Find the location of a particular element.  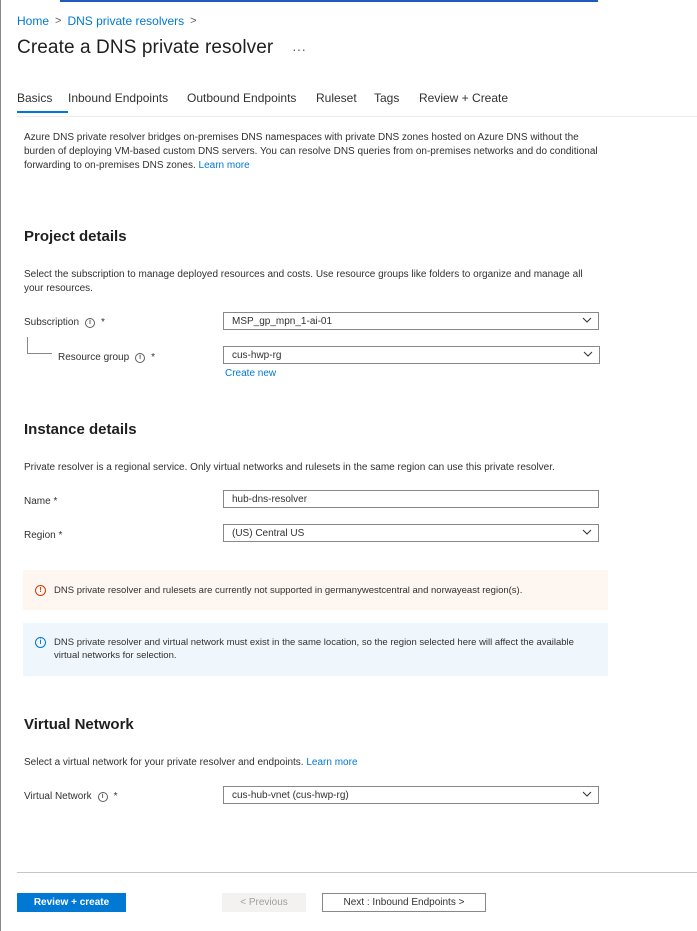

page-title: Create a DNS private resolver is located at coordinates (145, 47).